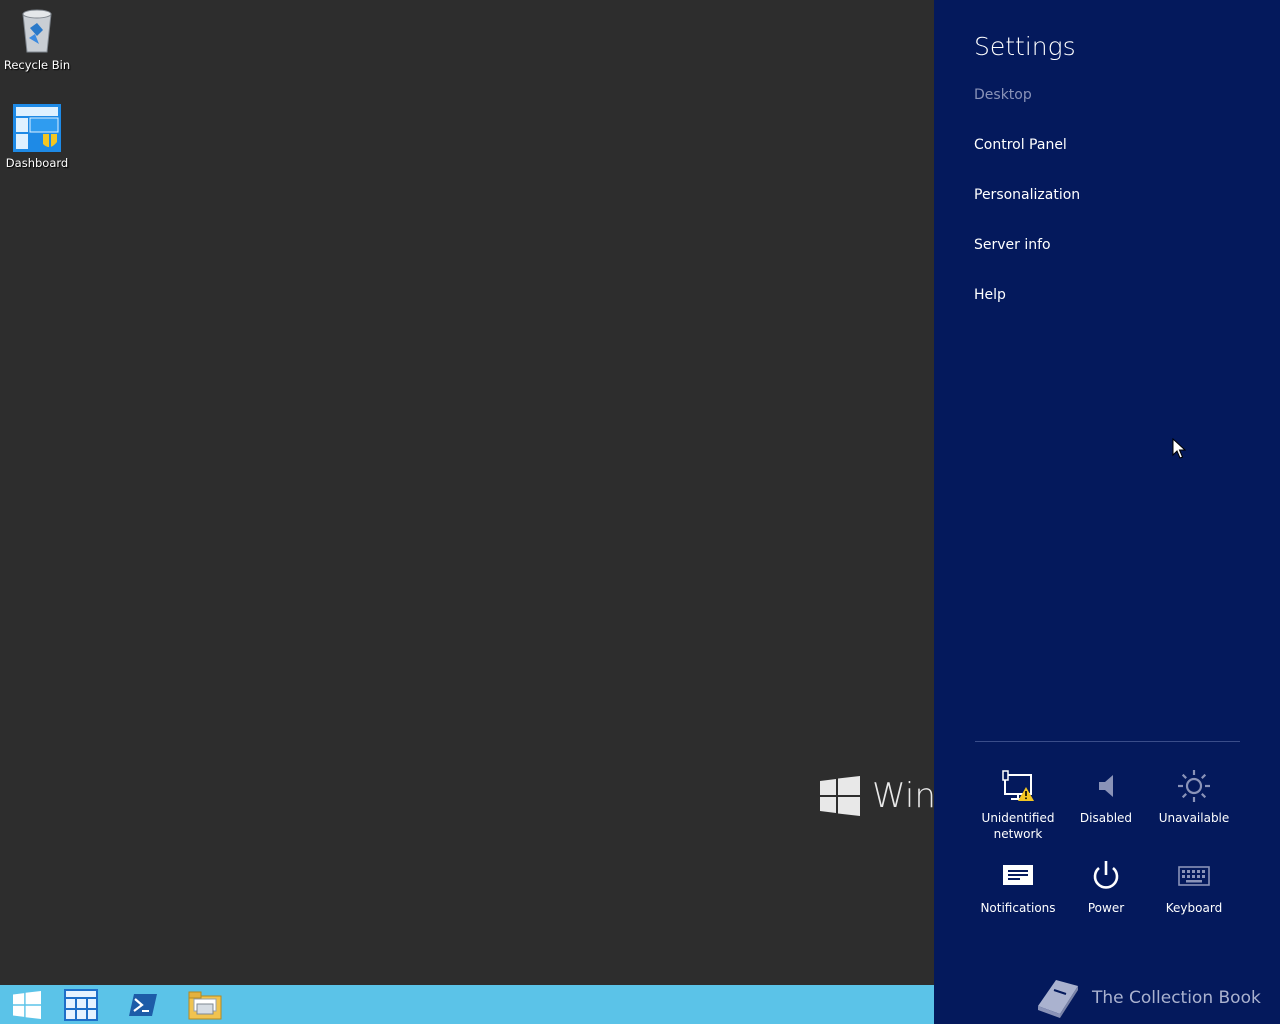 The image size is (1280, 1024). Describe the element at coordinates (1106, 875) in the screenshot. I see `power-icon` at that location.